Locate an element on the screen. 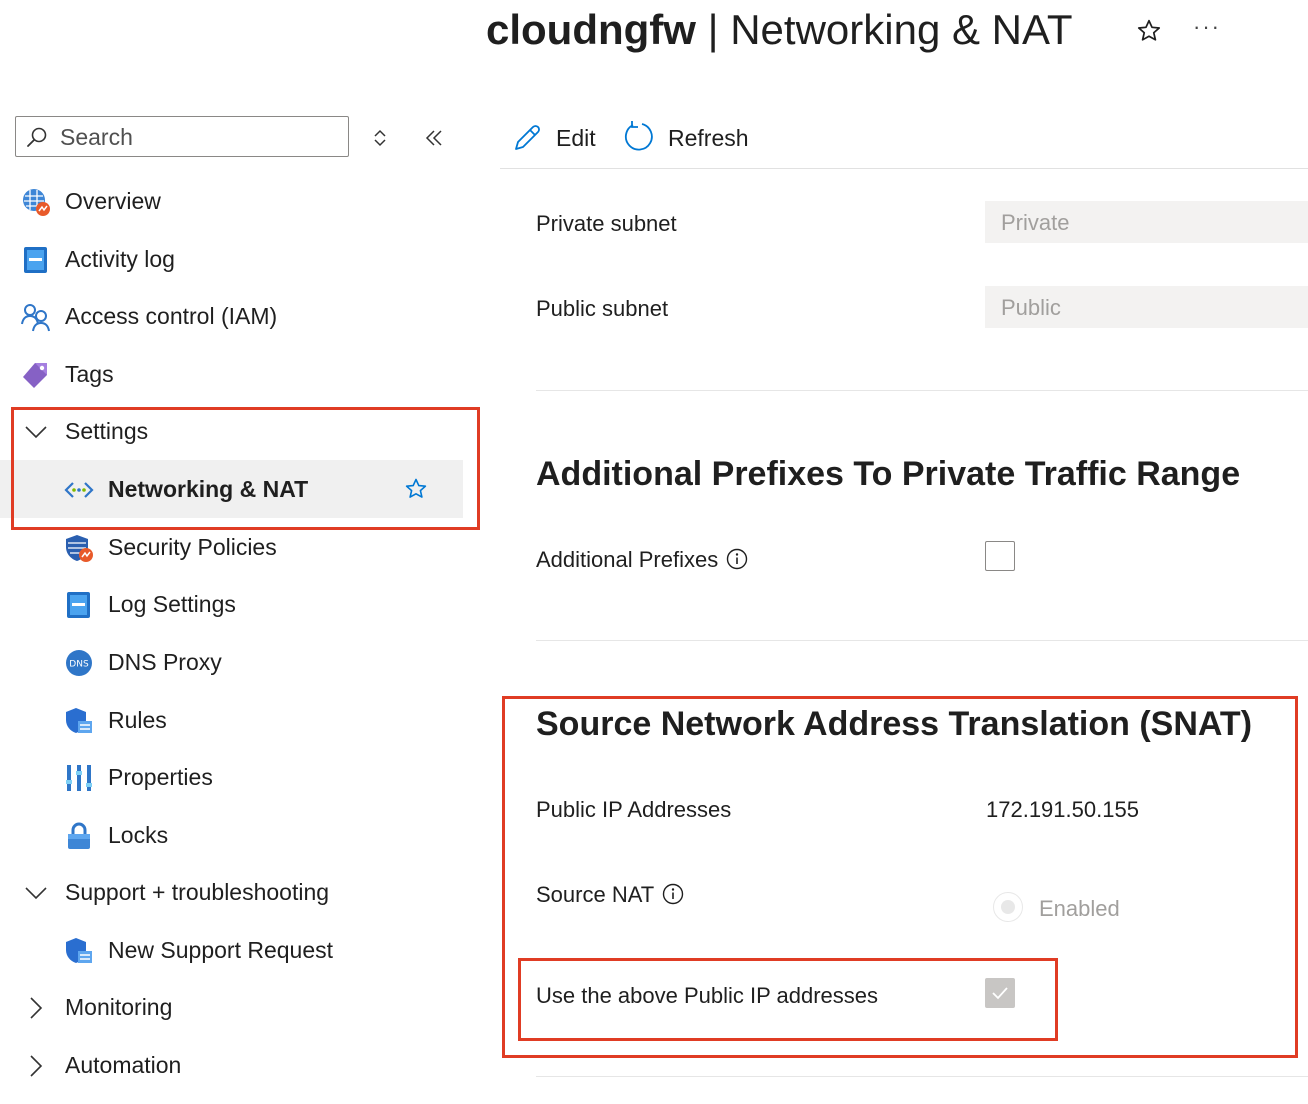  sidebar-item-dns-proxy: DNS DNS Proxy is located at coordinates (240, 663).